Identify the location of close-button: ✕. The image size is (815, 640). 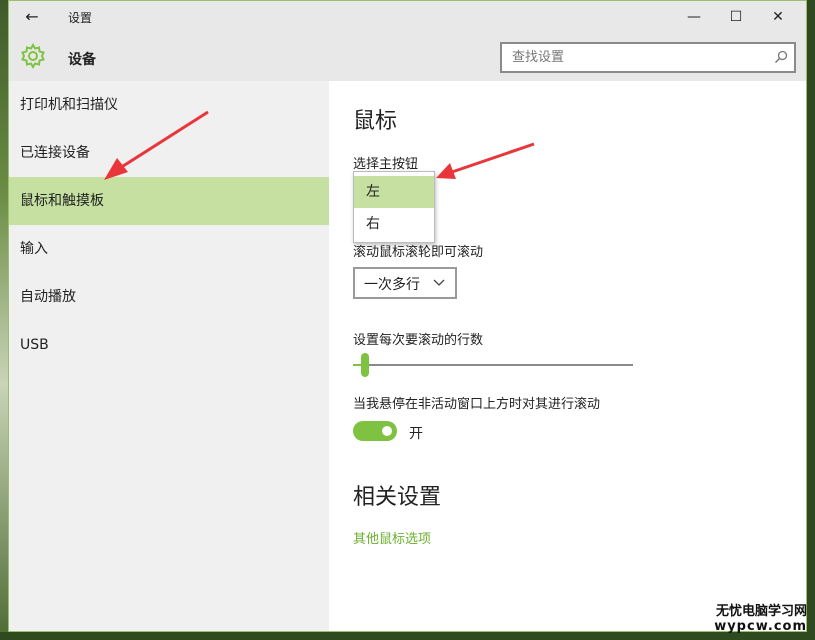
(778, 17).